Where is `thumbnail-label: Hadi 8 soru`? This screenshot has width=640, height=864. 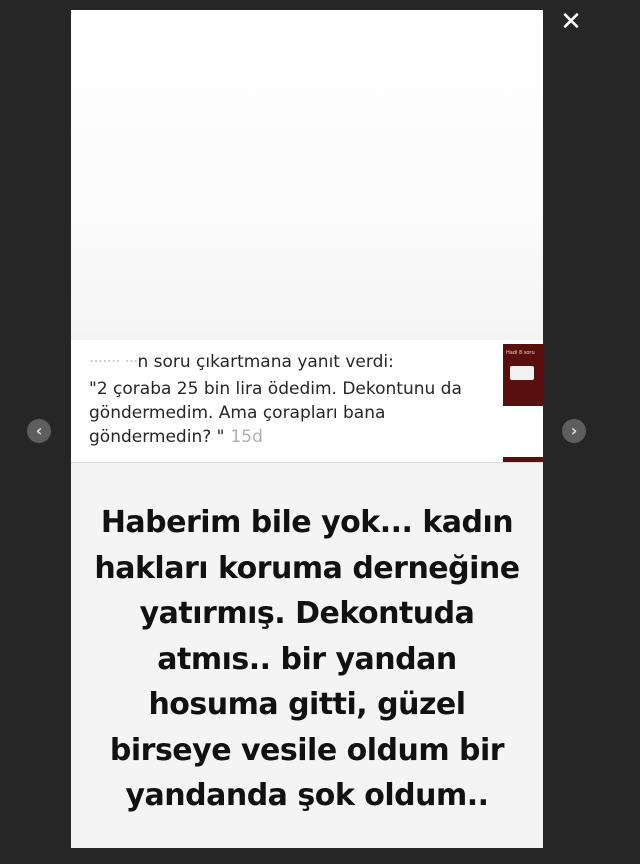 thumbnail-label: Hadi 8 soru is located at coordinates (520, 353).